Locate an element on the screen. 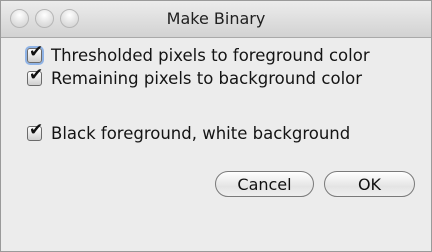 This screenshot has width=432, height=252. thresholded-to-foreground-label: Thresholded pixels to foreground color is located at coordinates (210, 55).